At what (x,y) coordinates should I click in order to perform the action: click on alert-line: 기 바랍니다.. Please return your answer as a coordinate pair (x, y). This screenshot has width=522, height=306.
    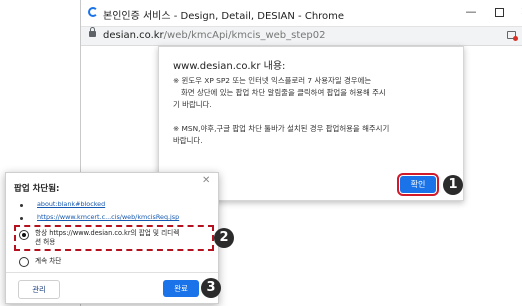
    Looking at the image, I should click on (192, 104).